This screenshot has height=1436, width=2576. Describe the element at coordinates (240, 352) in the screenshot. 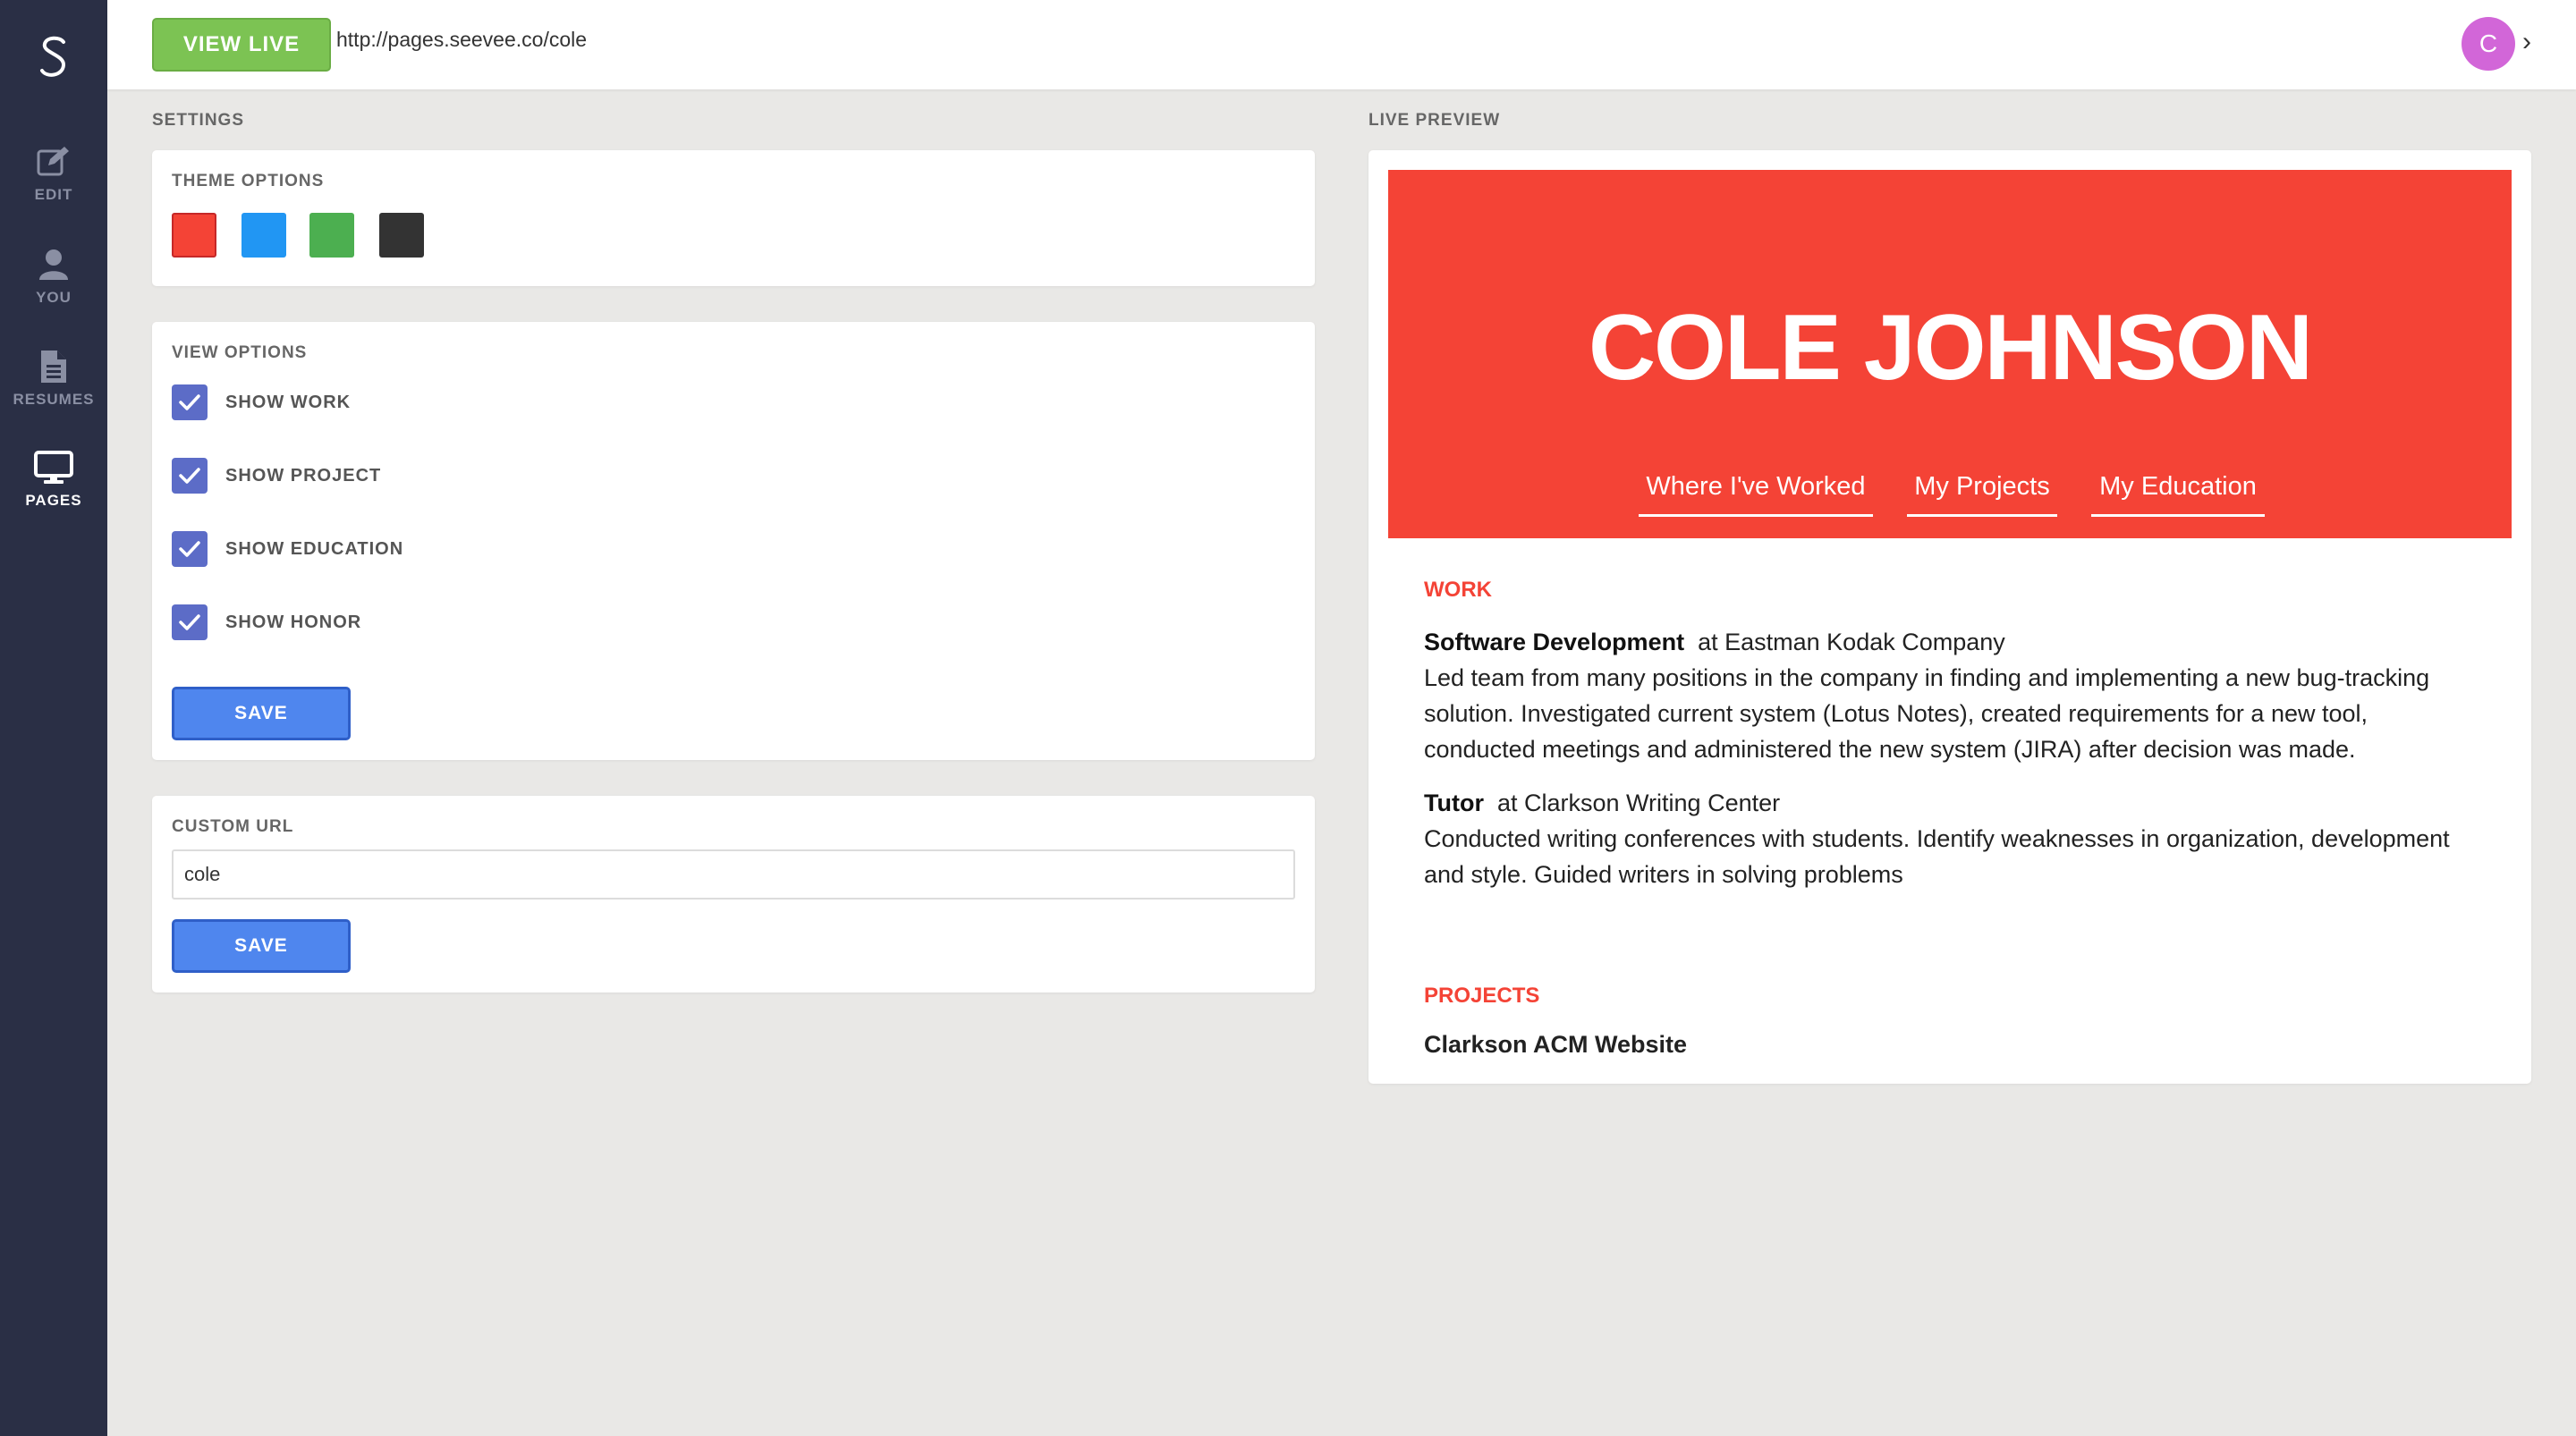

I see `view-options-title: VIEW OPTIONS` at that location.